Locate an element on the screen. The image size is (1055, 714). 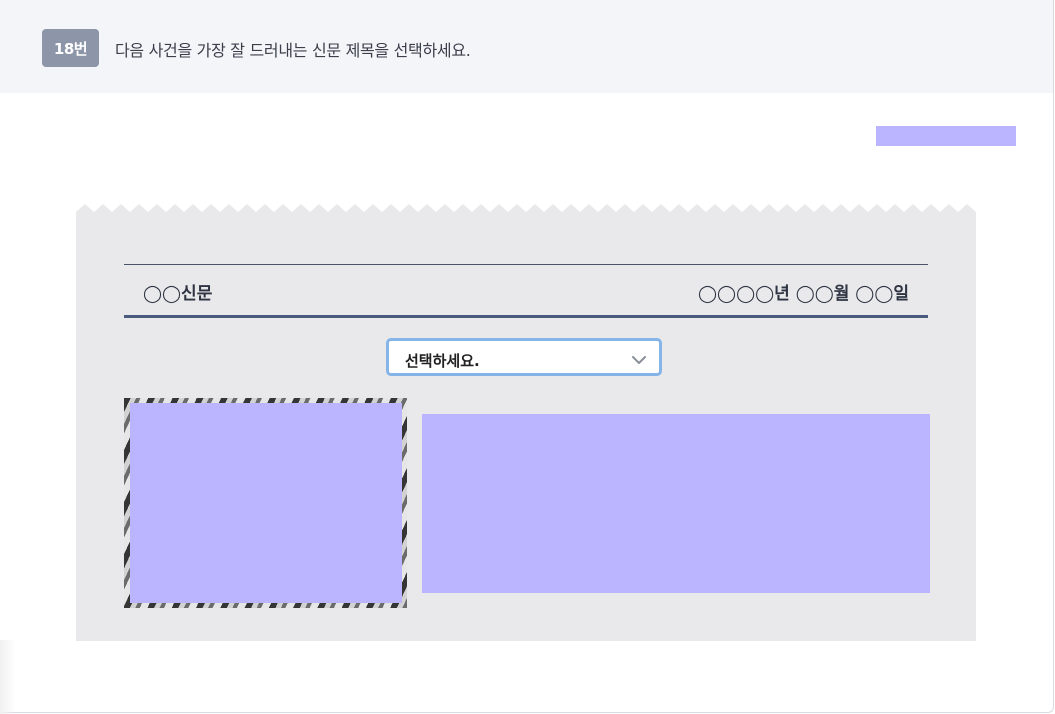
question-header: 18번 다음 사건을 가장 잘 드러내는 신문 제목을 선택하세요. is located at coordinates (526, 46).